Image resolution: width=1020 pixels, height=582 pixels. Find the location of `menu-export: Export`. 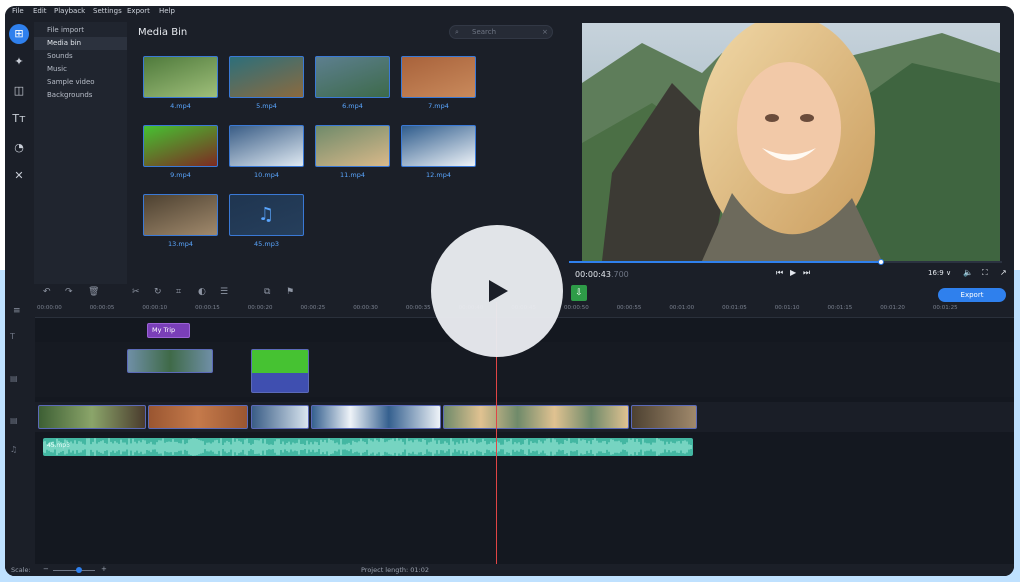

menu-export: Export is located at coordinates (138, 11).